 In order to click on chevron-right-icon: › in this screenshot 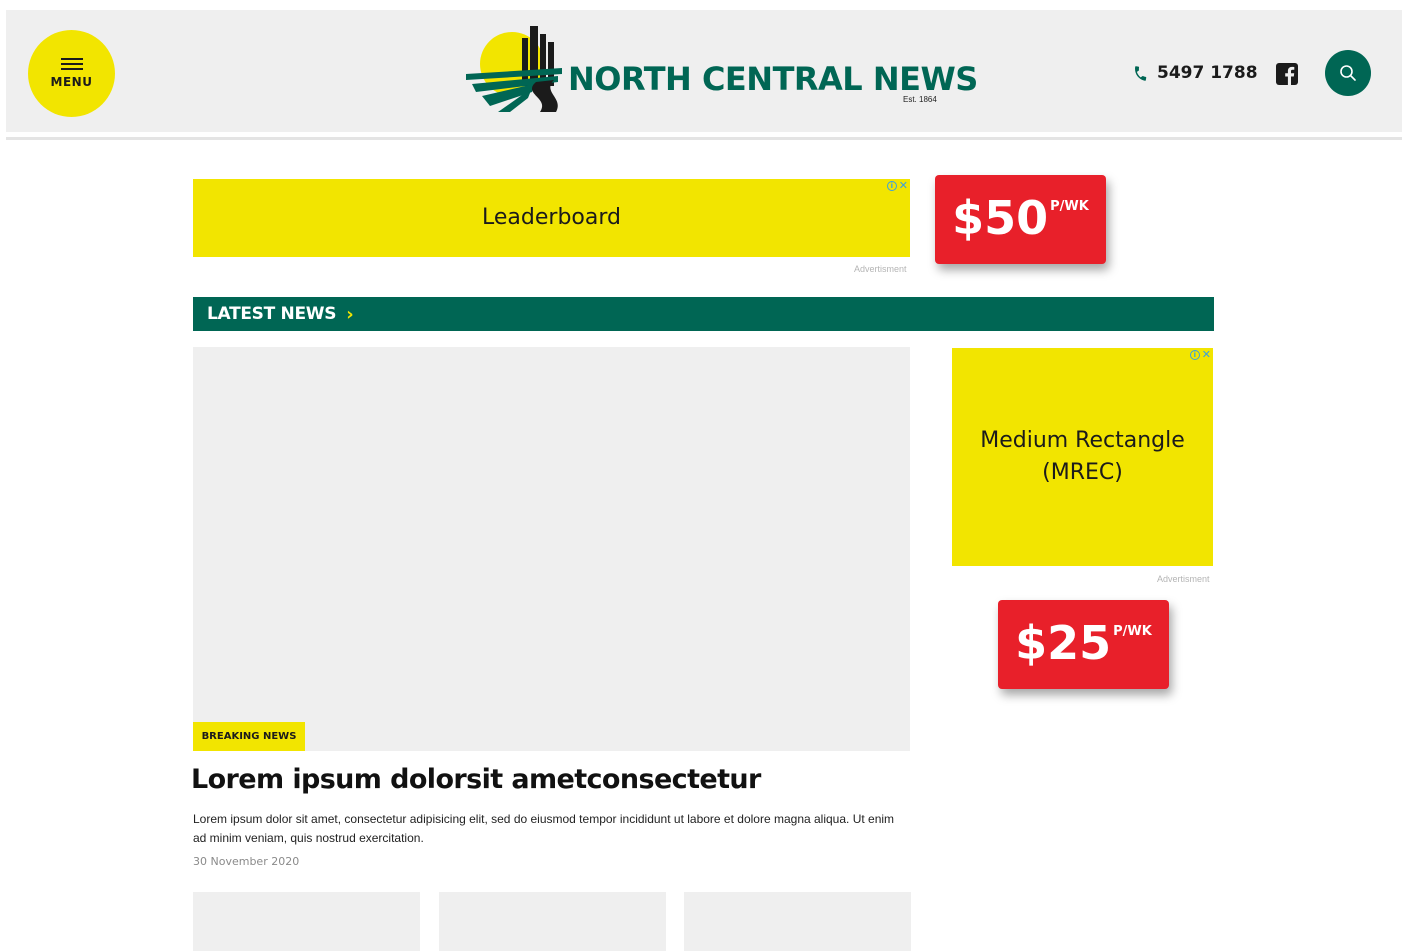, I will do `click(350, 314)`.